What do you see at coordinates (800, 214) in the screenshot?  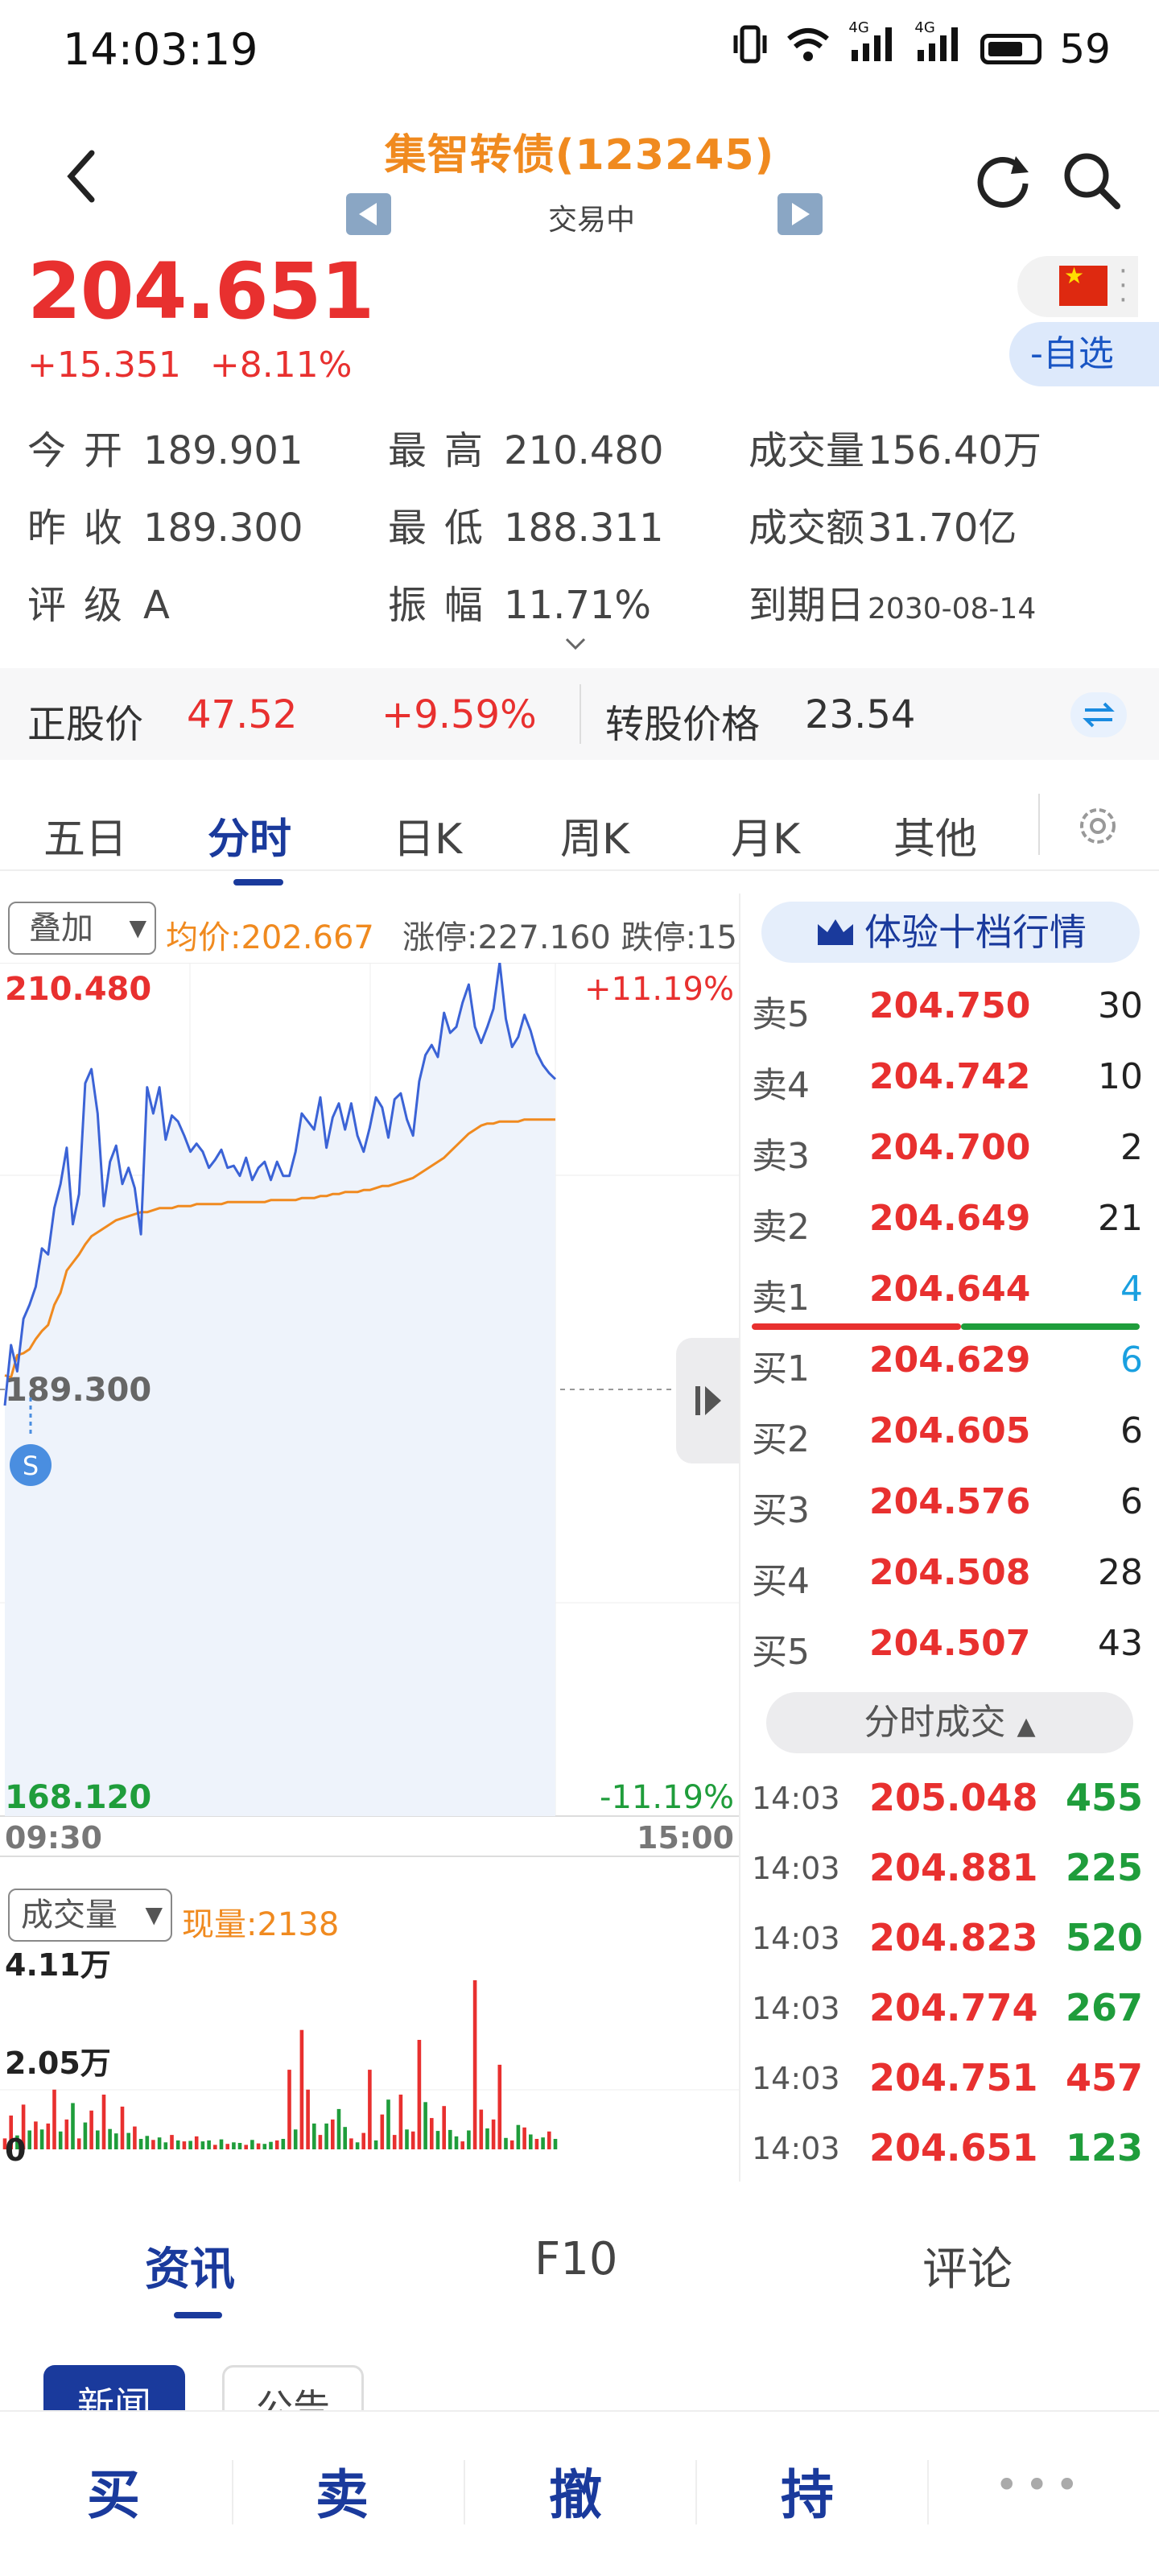 I see `next-bond-button` at bounding box center [800, 214].